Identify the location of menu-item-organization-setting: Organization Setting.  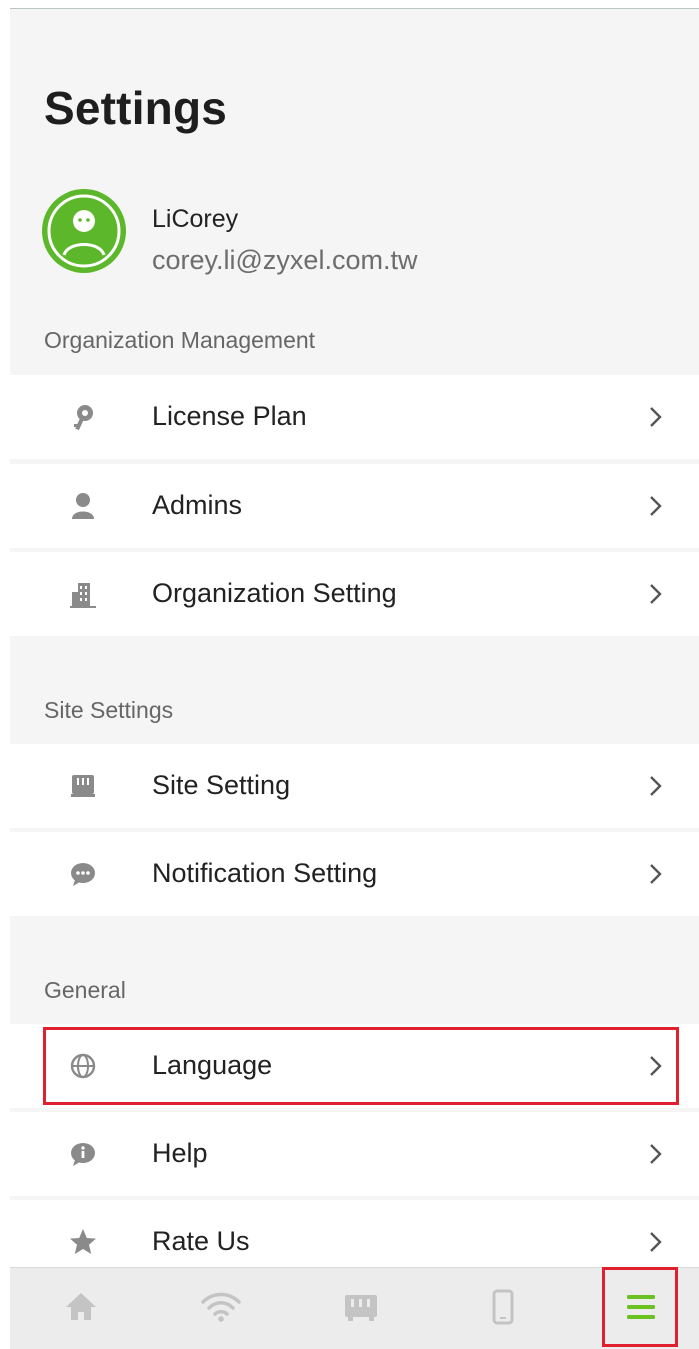
(354, 594).